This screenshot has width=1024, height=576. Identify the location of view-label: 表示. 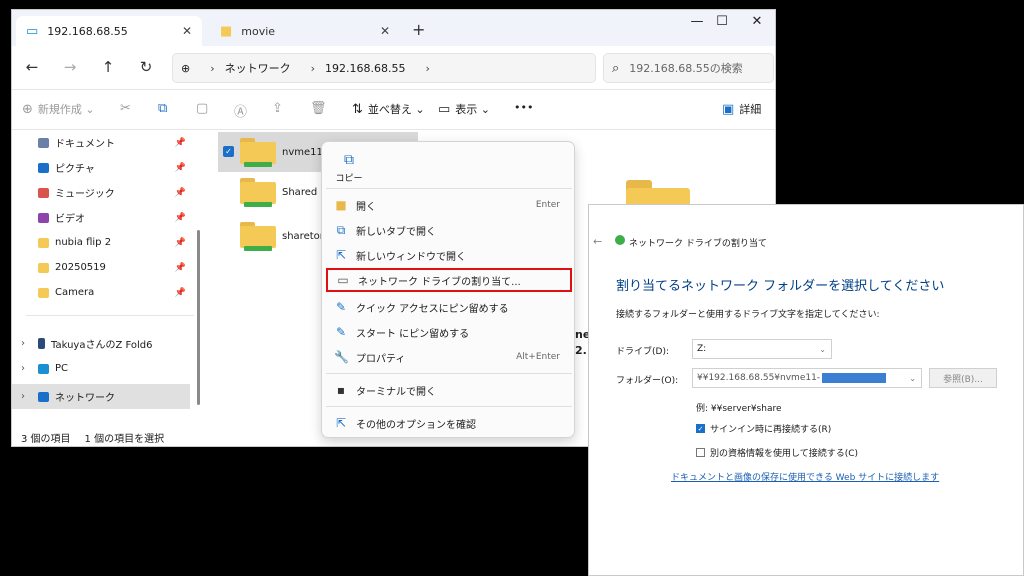
(466, 109).